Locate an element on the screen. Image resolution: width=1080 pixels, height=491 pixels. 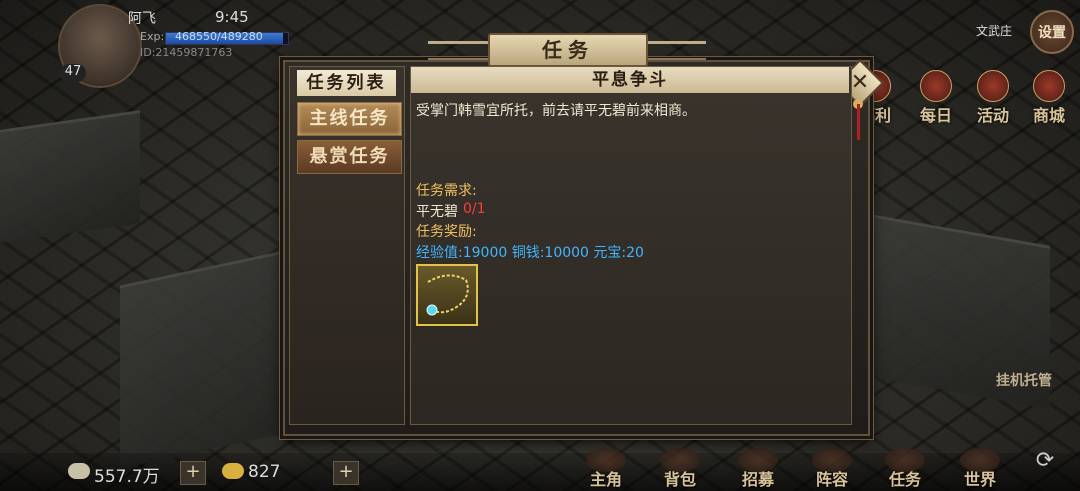
player-level: 47 is located at coordinates (73, 73).